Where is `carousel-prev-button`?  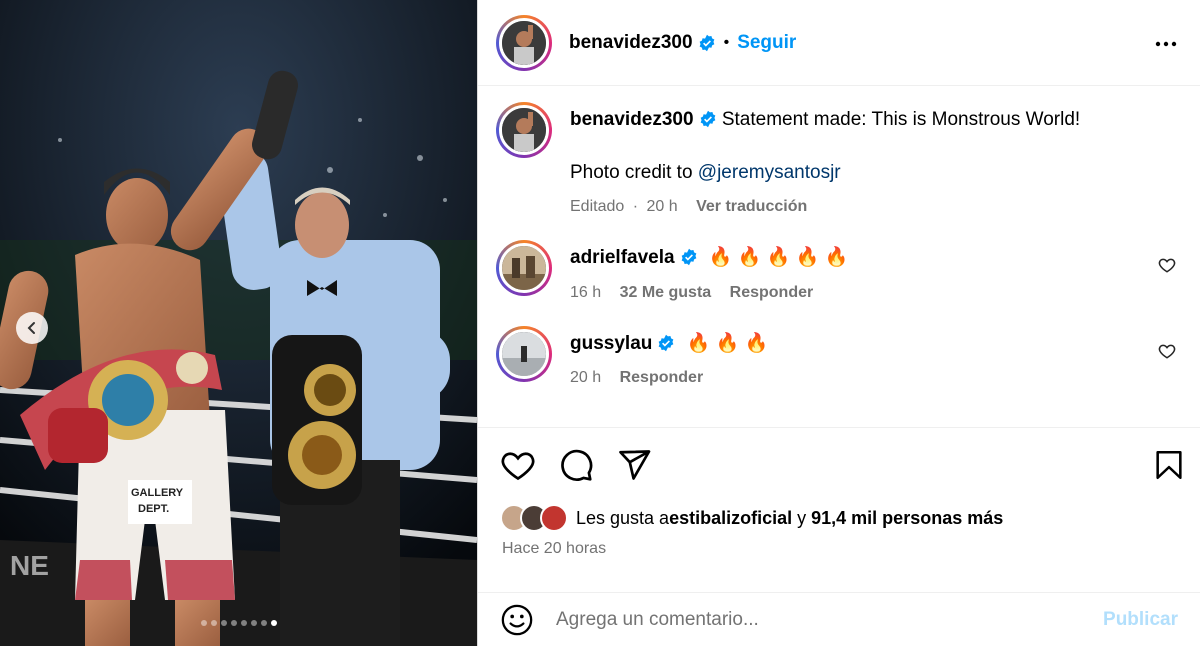 carousel-prev-button is located at coordinates (32, 328).